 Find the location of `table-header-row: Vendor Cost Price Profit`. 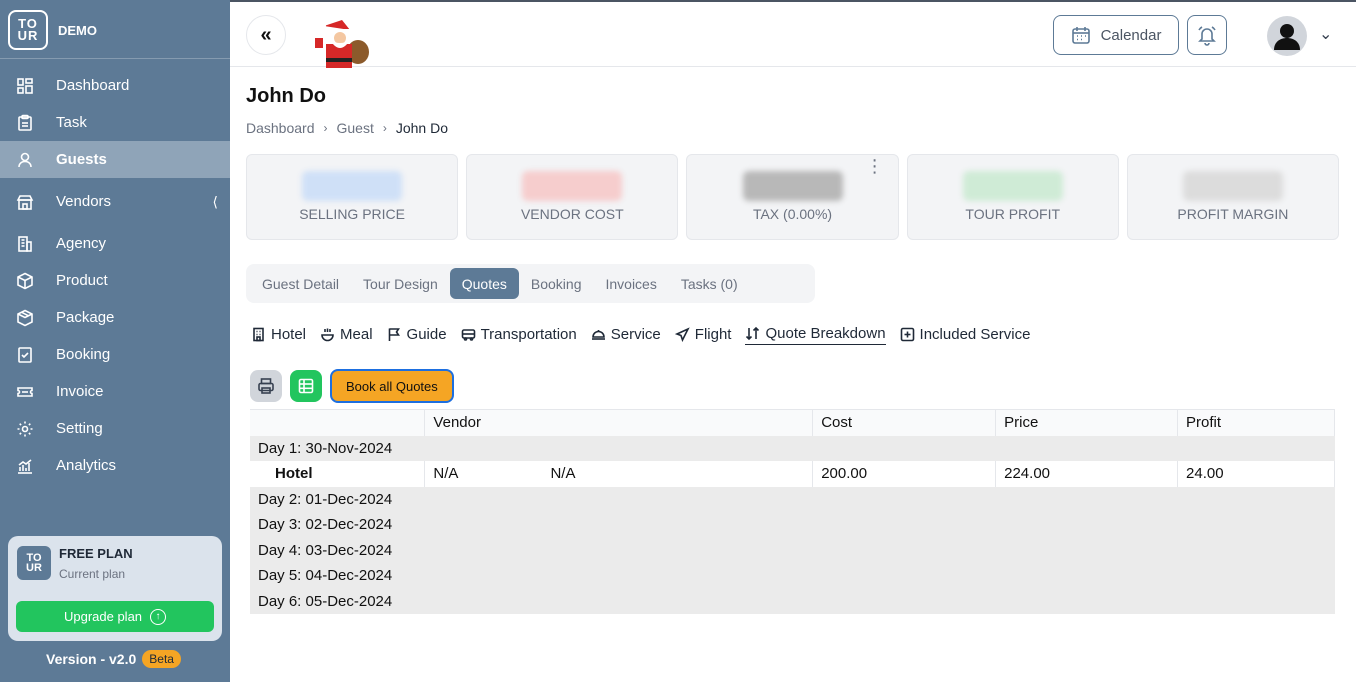

table-header-row: Vendor Cost Price Profit is located at coordinates (792, 422).